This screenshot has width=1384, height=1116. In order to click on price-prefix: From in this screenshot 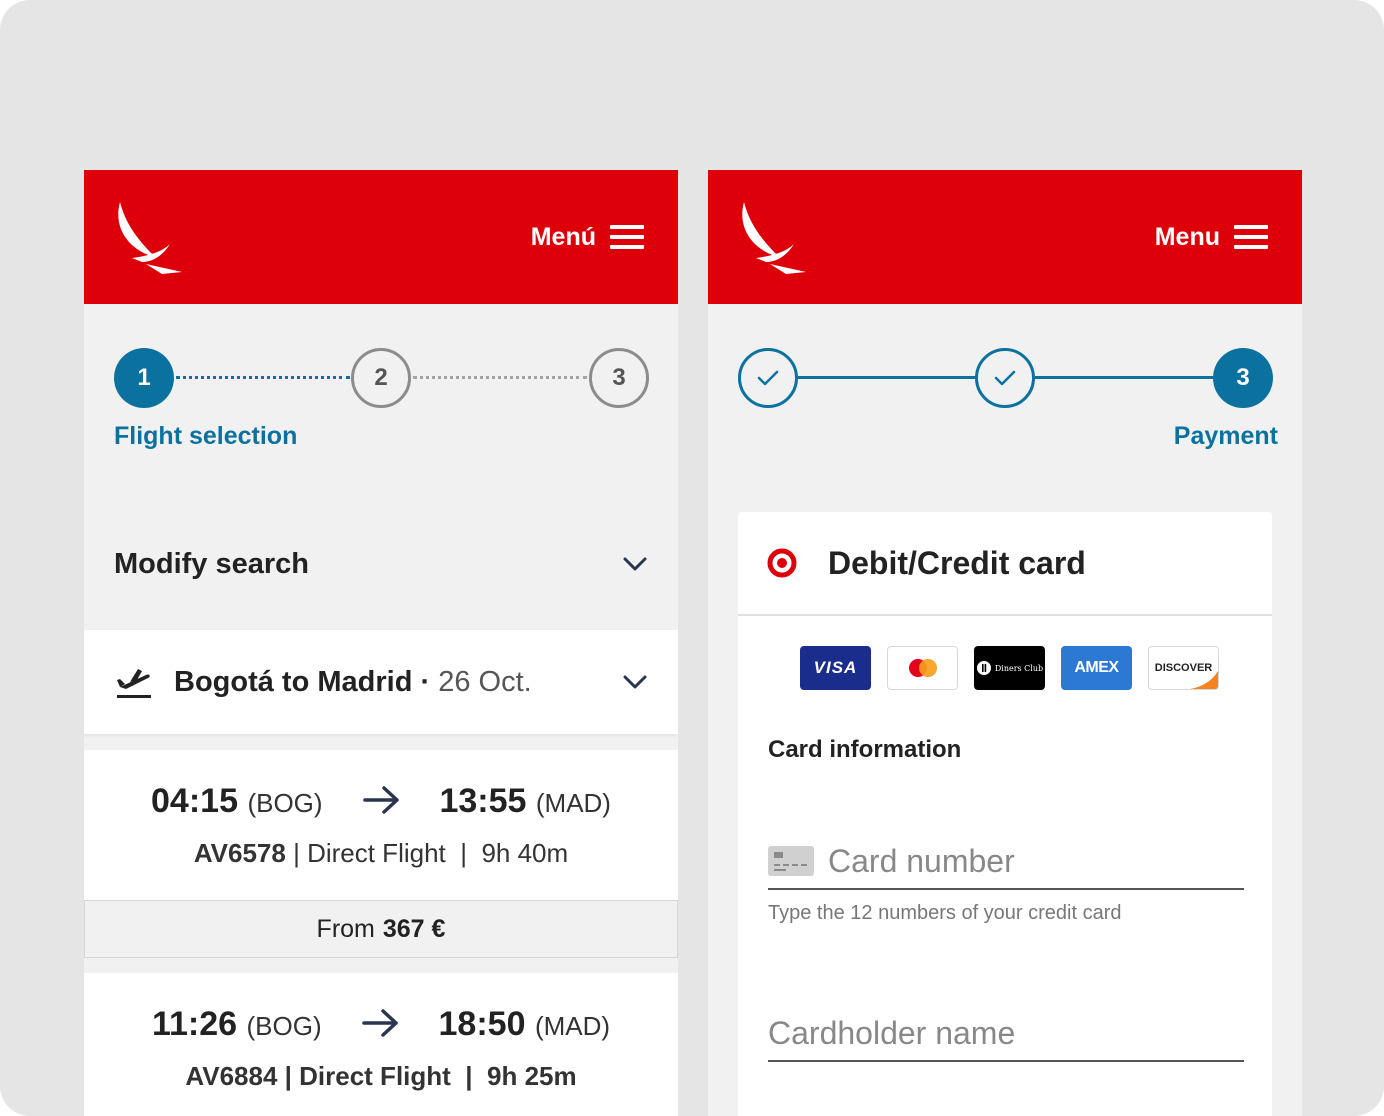, I will do `click(345, 928)`.